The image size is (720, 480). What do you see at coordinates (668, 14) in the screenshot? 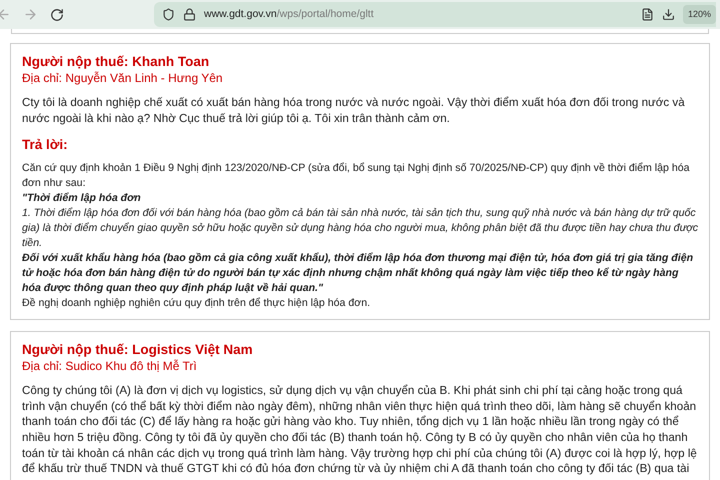
I see `download-icon` at bounding box center [668, 14].